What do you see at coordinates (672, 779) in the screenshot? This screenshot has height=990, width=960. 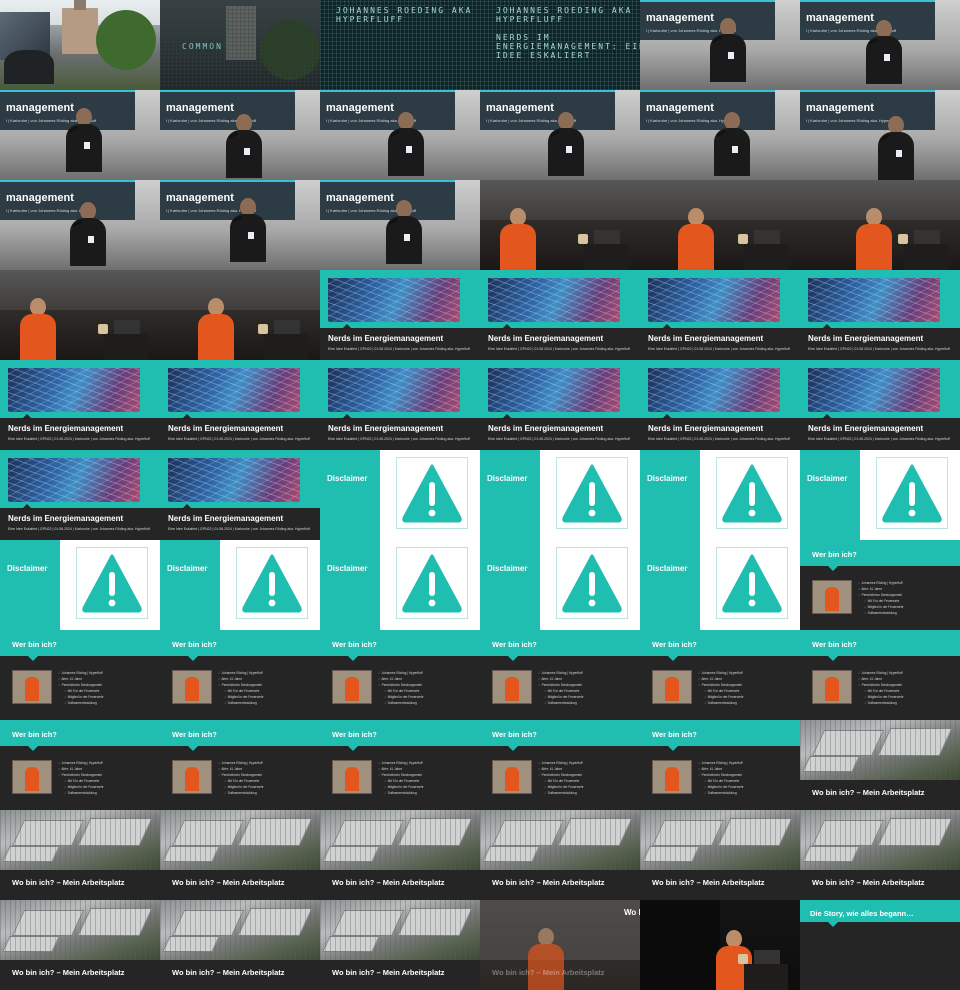 I see `speaker-figure` at bounding box center [672, 779].